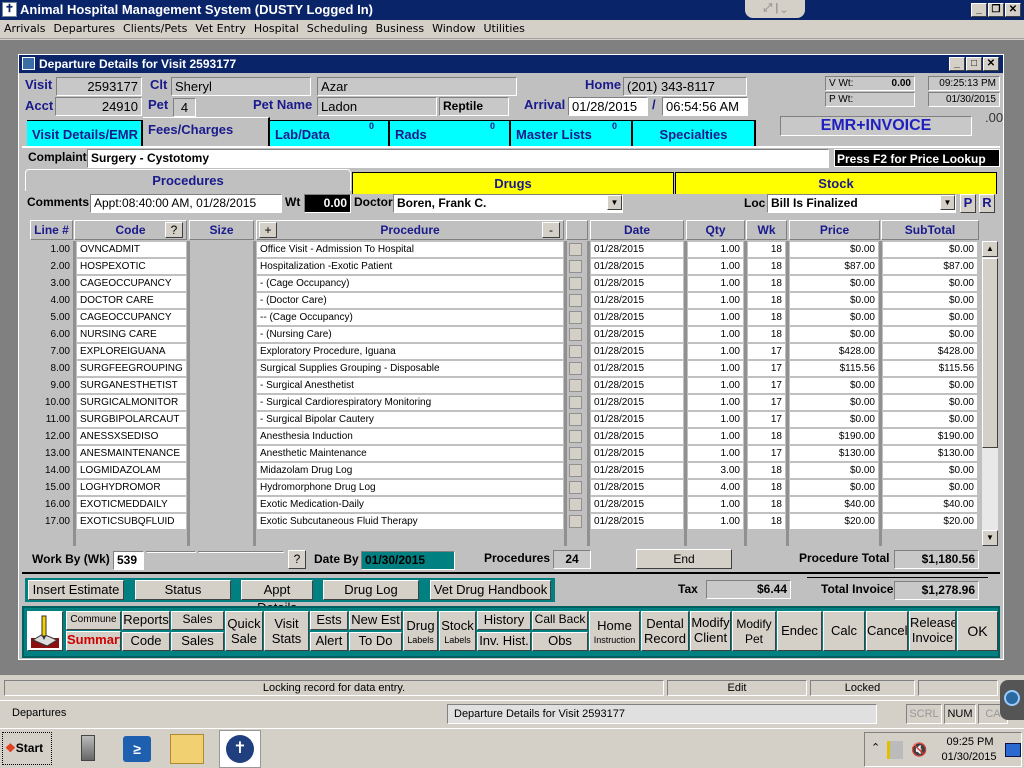 Image resolution: width=1024 pixels, height=768 pixels. What do you see at coordinates (375, 641) in the screenshot?
I see `to-do-button: To Do` at bounding box center [375, 641].